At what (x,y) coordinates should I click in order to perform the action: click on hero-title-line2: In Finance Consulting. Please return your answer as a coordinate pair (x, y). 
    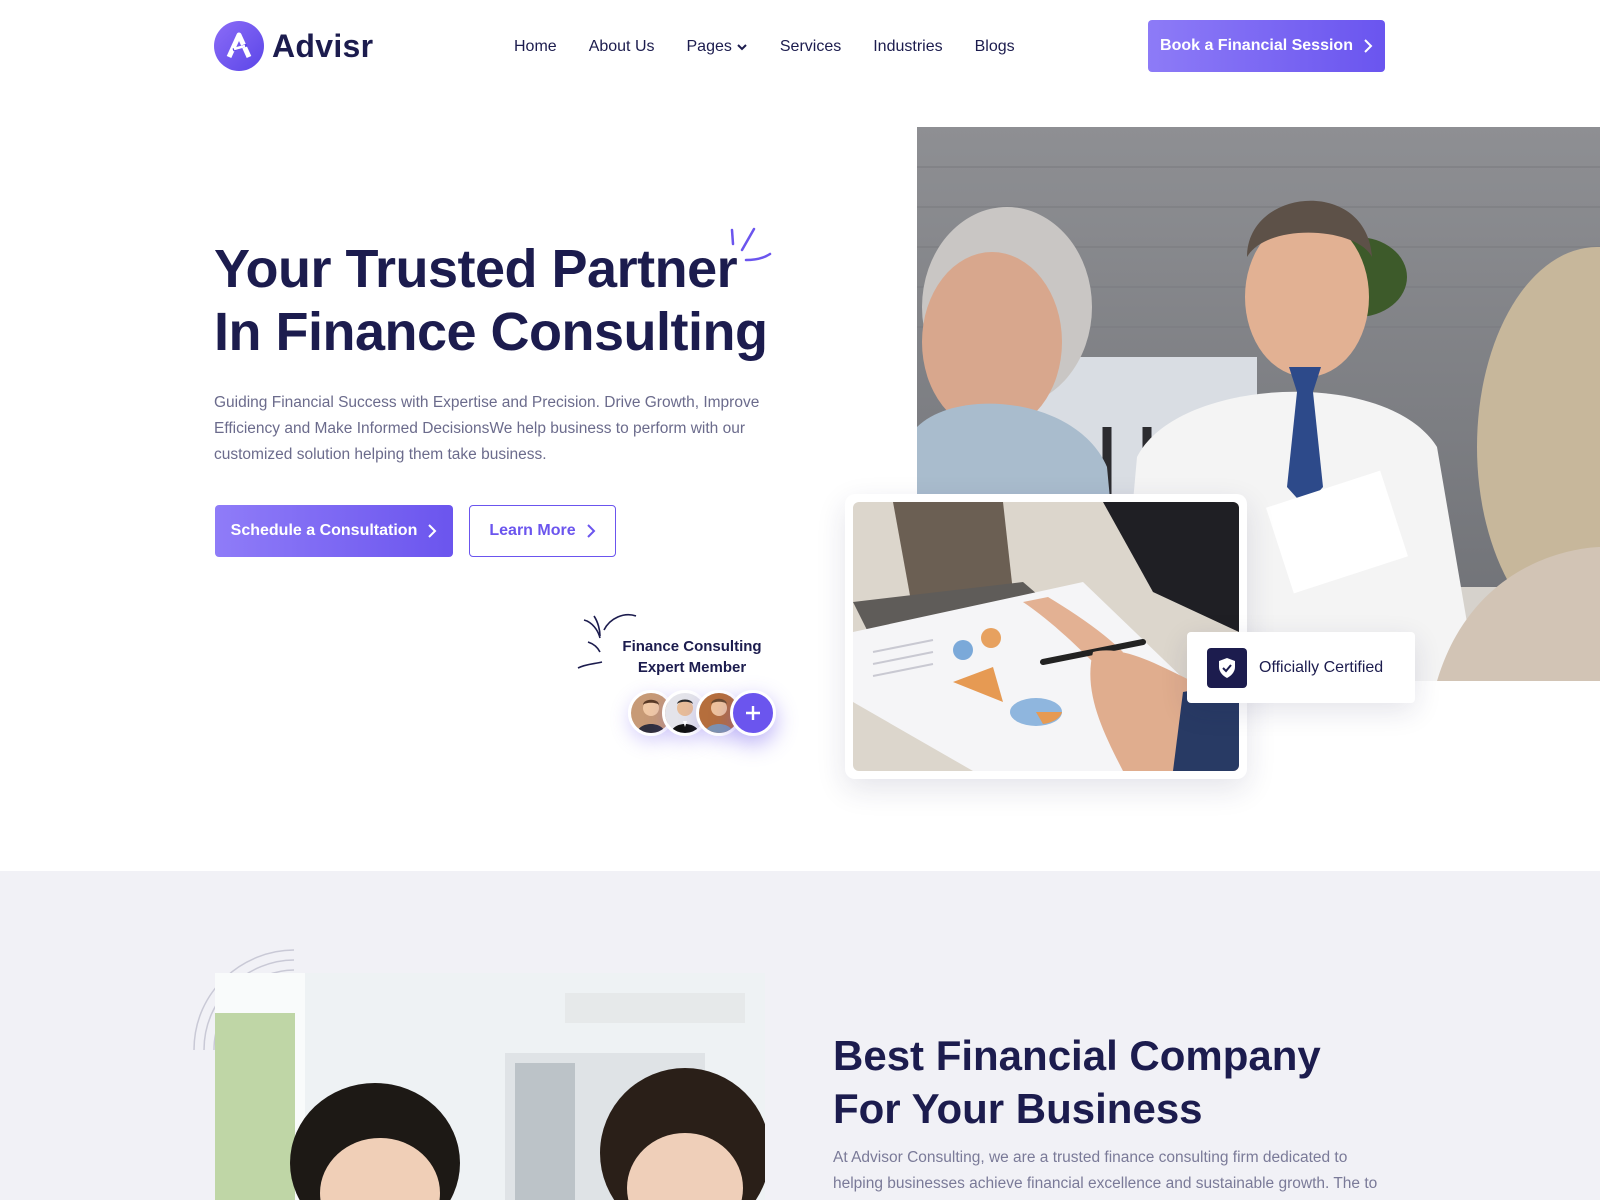
    Looking at the image, I should click on (491, 332).